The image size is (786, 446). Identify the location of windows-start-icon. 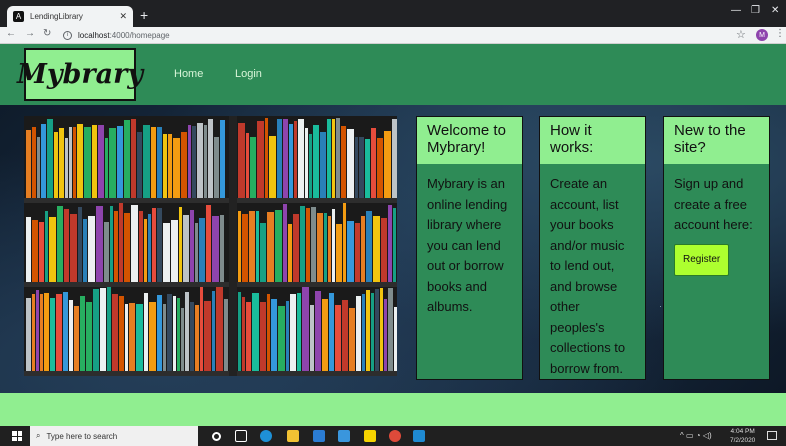
(17, 436).